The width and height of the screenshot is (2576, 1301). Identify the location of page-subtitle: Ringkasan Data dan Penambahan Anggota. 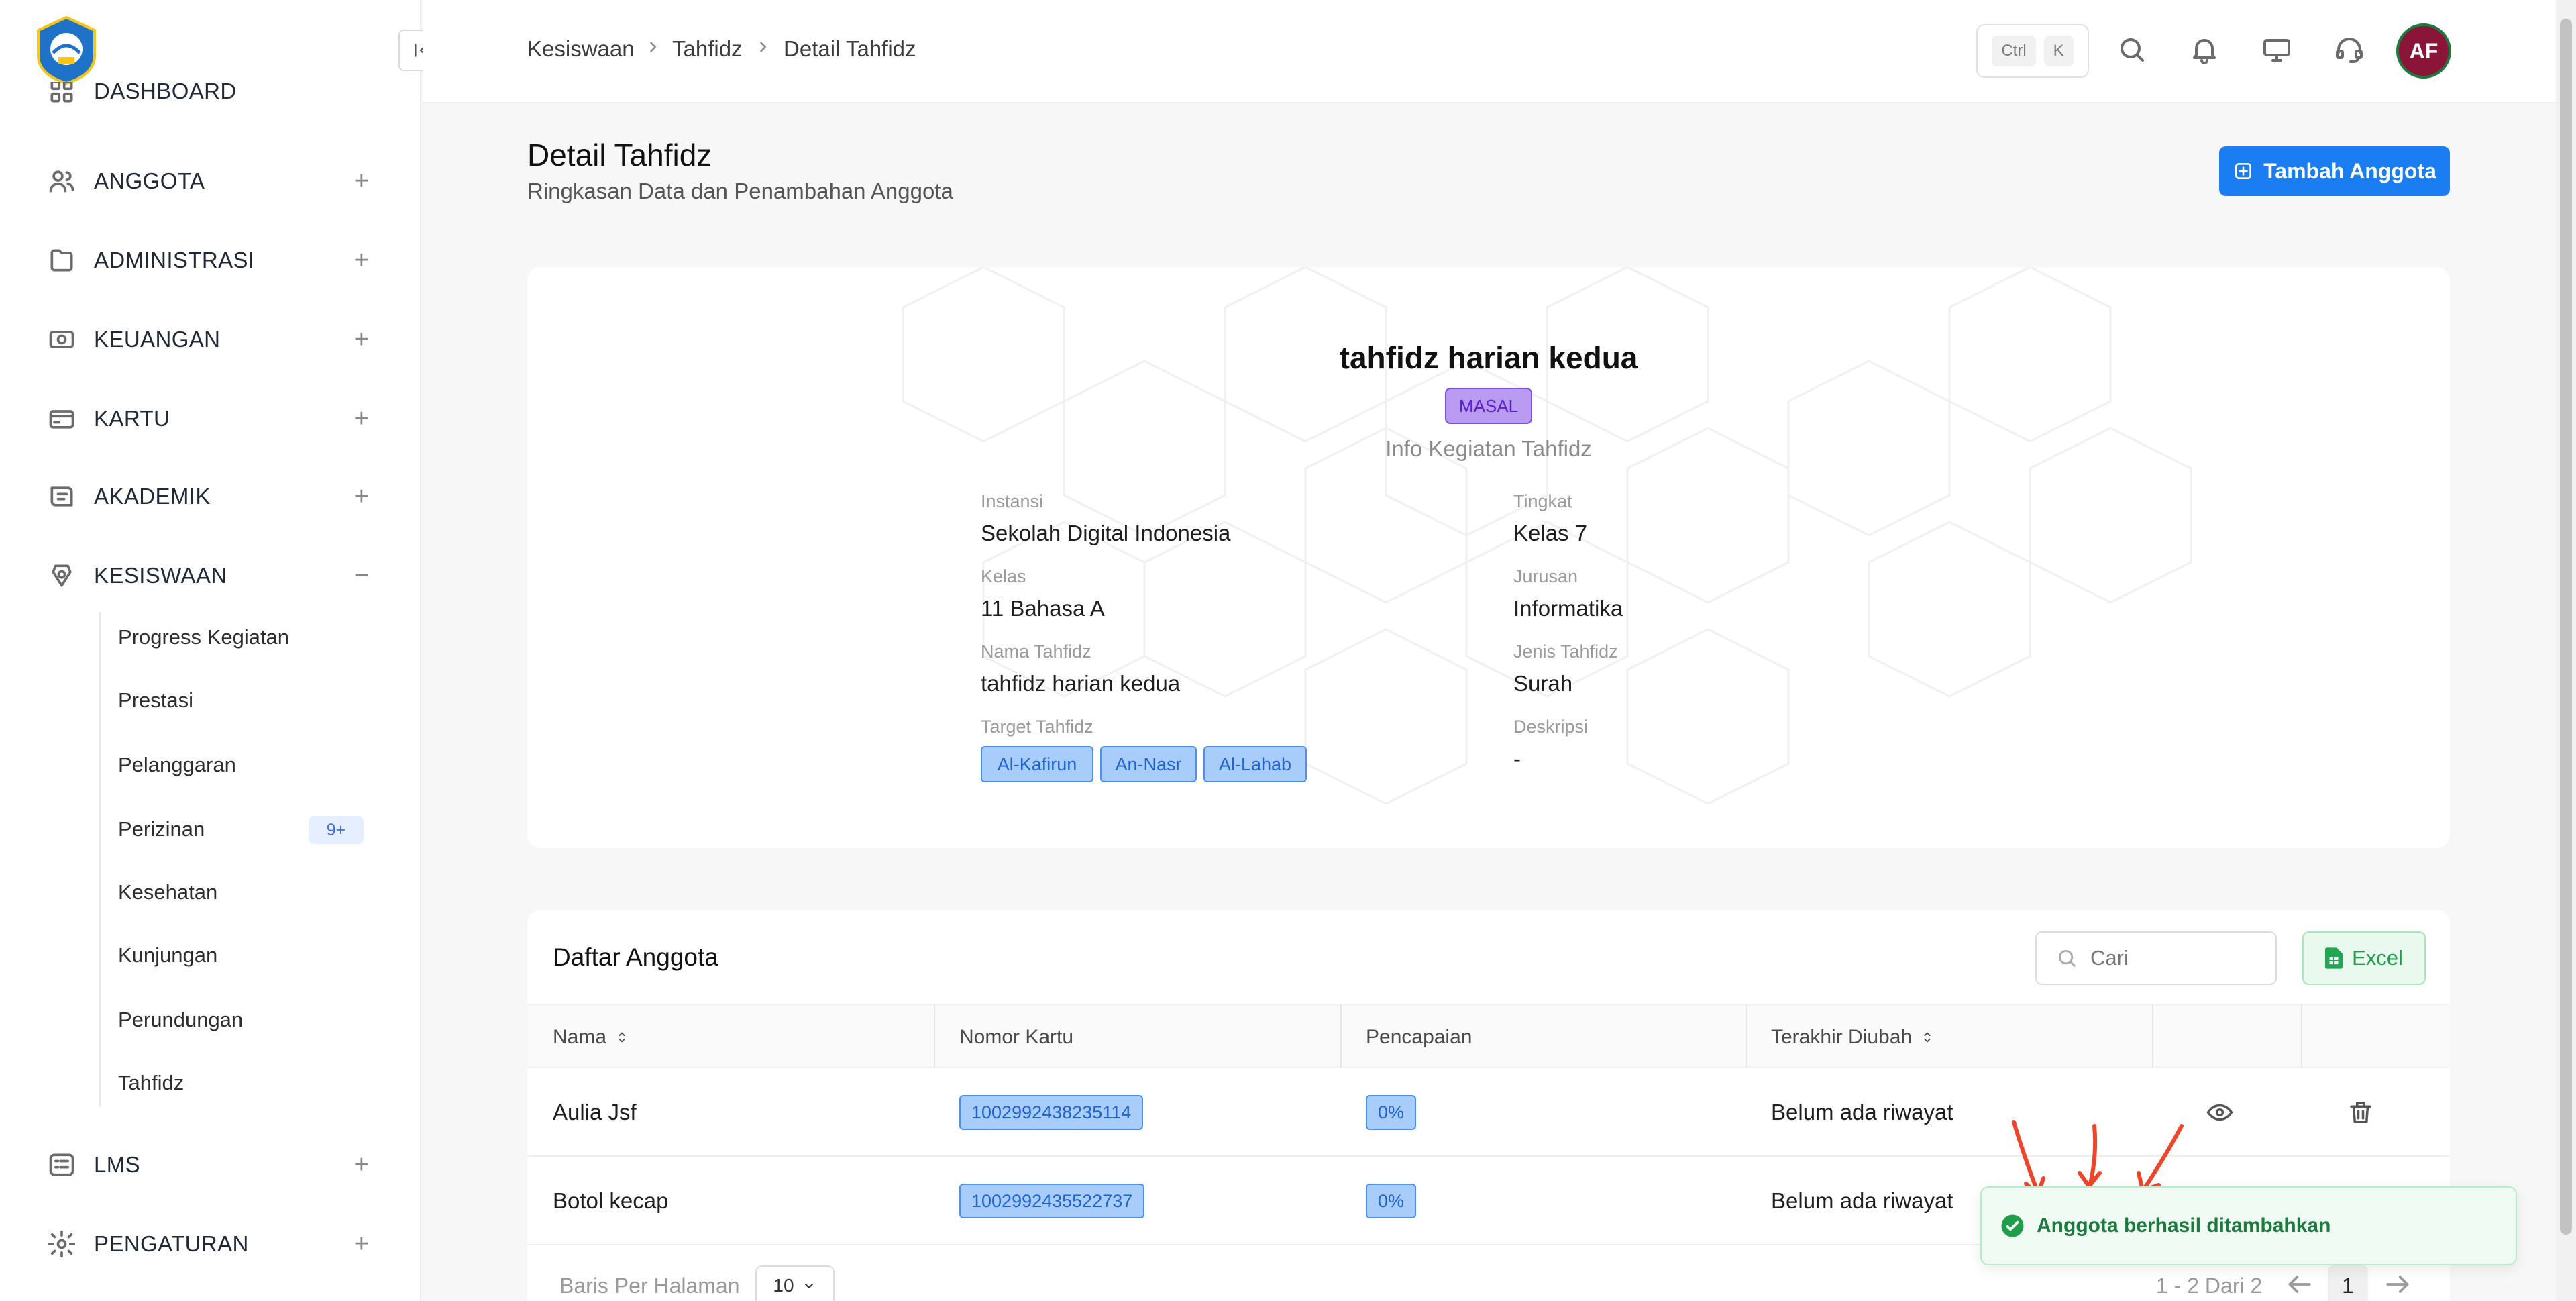
(740, 190).